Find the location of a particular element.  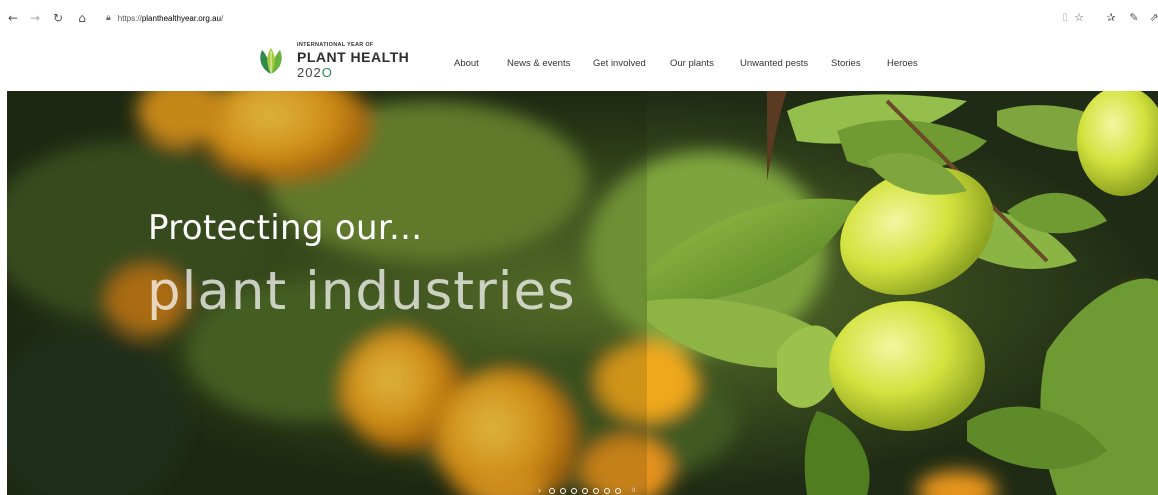

nav-item-news-events: News & events is located at coordinates (538, 63).